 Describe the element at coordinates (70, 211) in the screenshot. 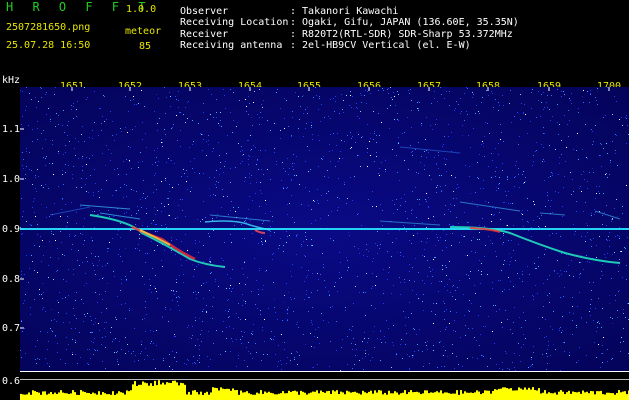

I see `meteor-trace-faint` at that location.